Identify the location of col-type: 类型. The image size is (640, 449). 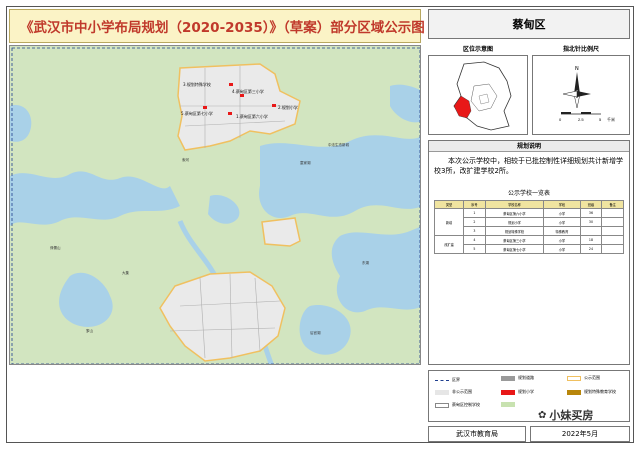
(449, 204).